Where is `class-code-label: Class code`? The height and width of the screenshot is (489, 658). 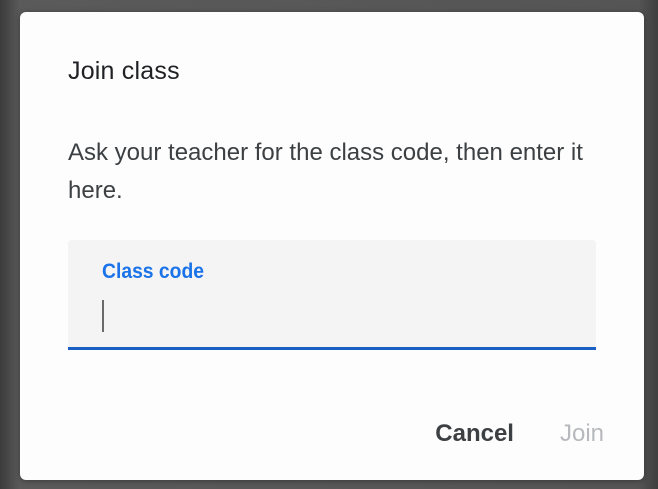 class-code-label: Class code is located at coordinates (153, 271).